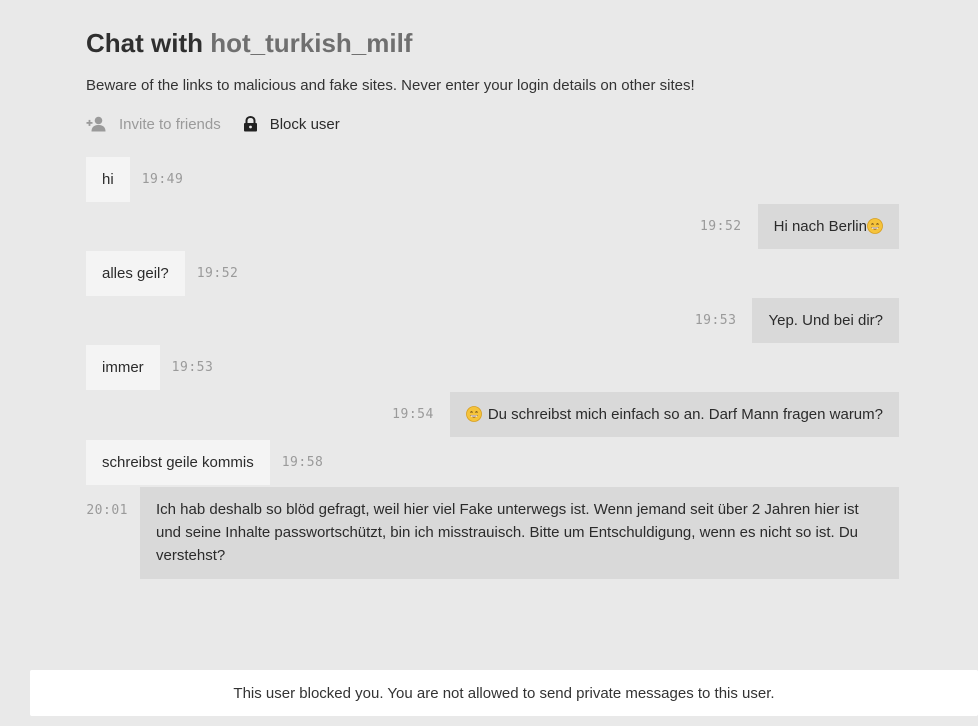 The width and height of the screenshot is (978, 726). I want to click on message-bubble: hi, so click(108, 179).